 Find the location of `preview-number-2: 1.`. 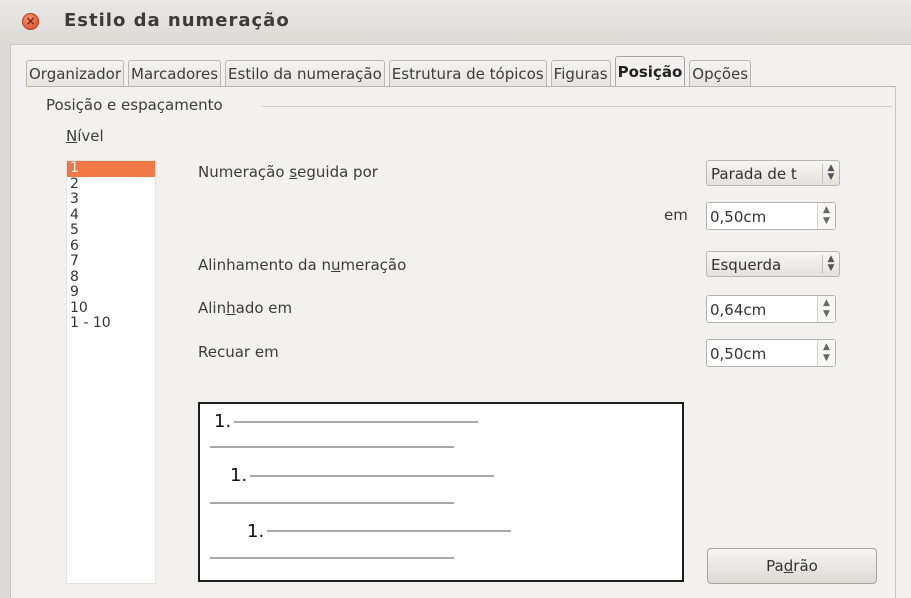

preview-number-2: 1. is located at coordinates (239, 475).